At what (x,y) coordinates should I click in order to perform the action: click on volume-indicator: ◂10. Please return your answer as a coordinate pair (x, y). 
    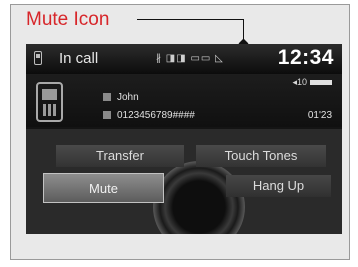
    Looking at the image, I should click on (312, 82).